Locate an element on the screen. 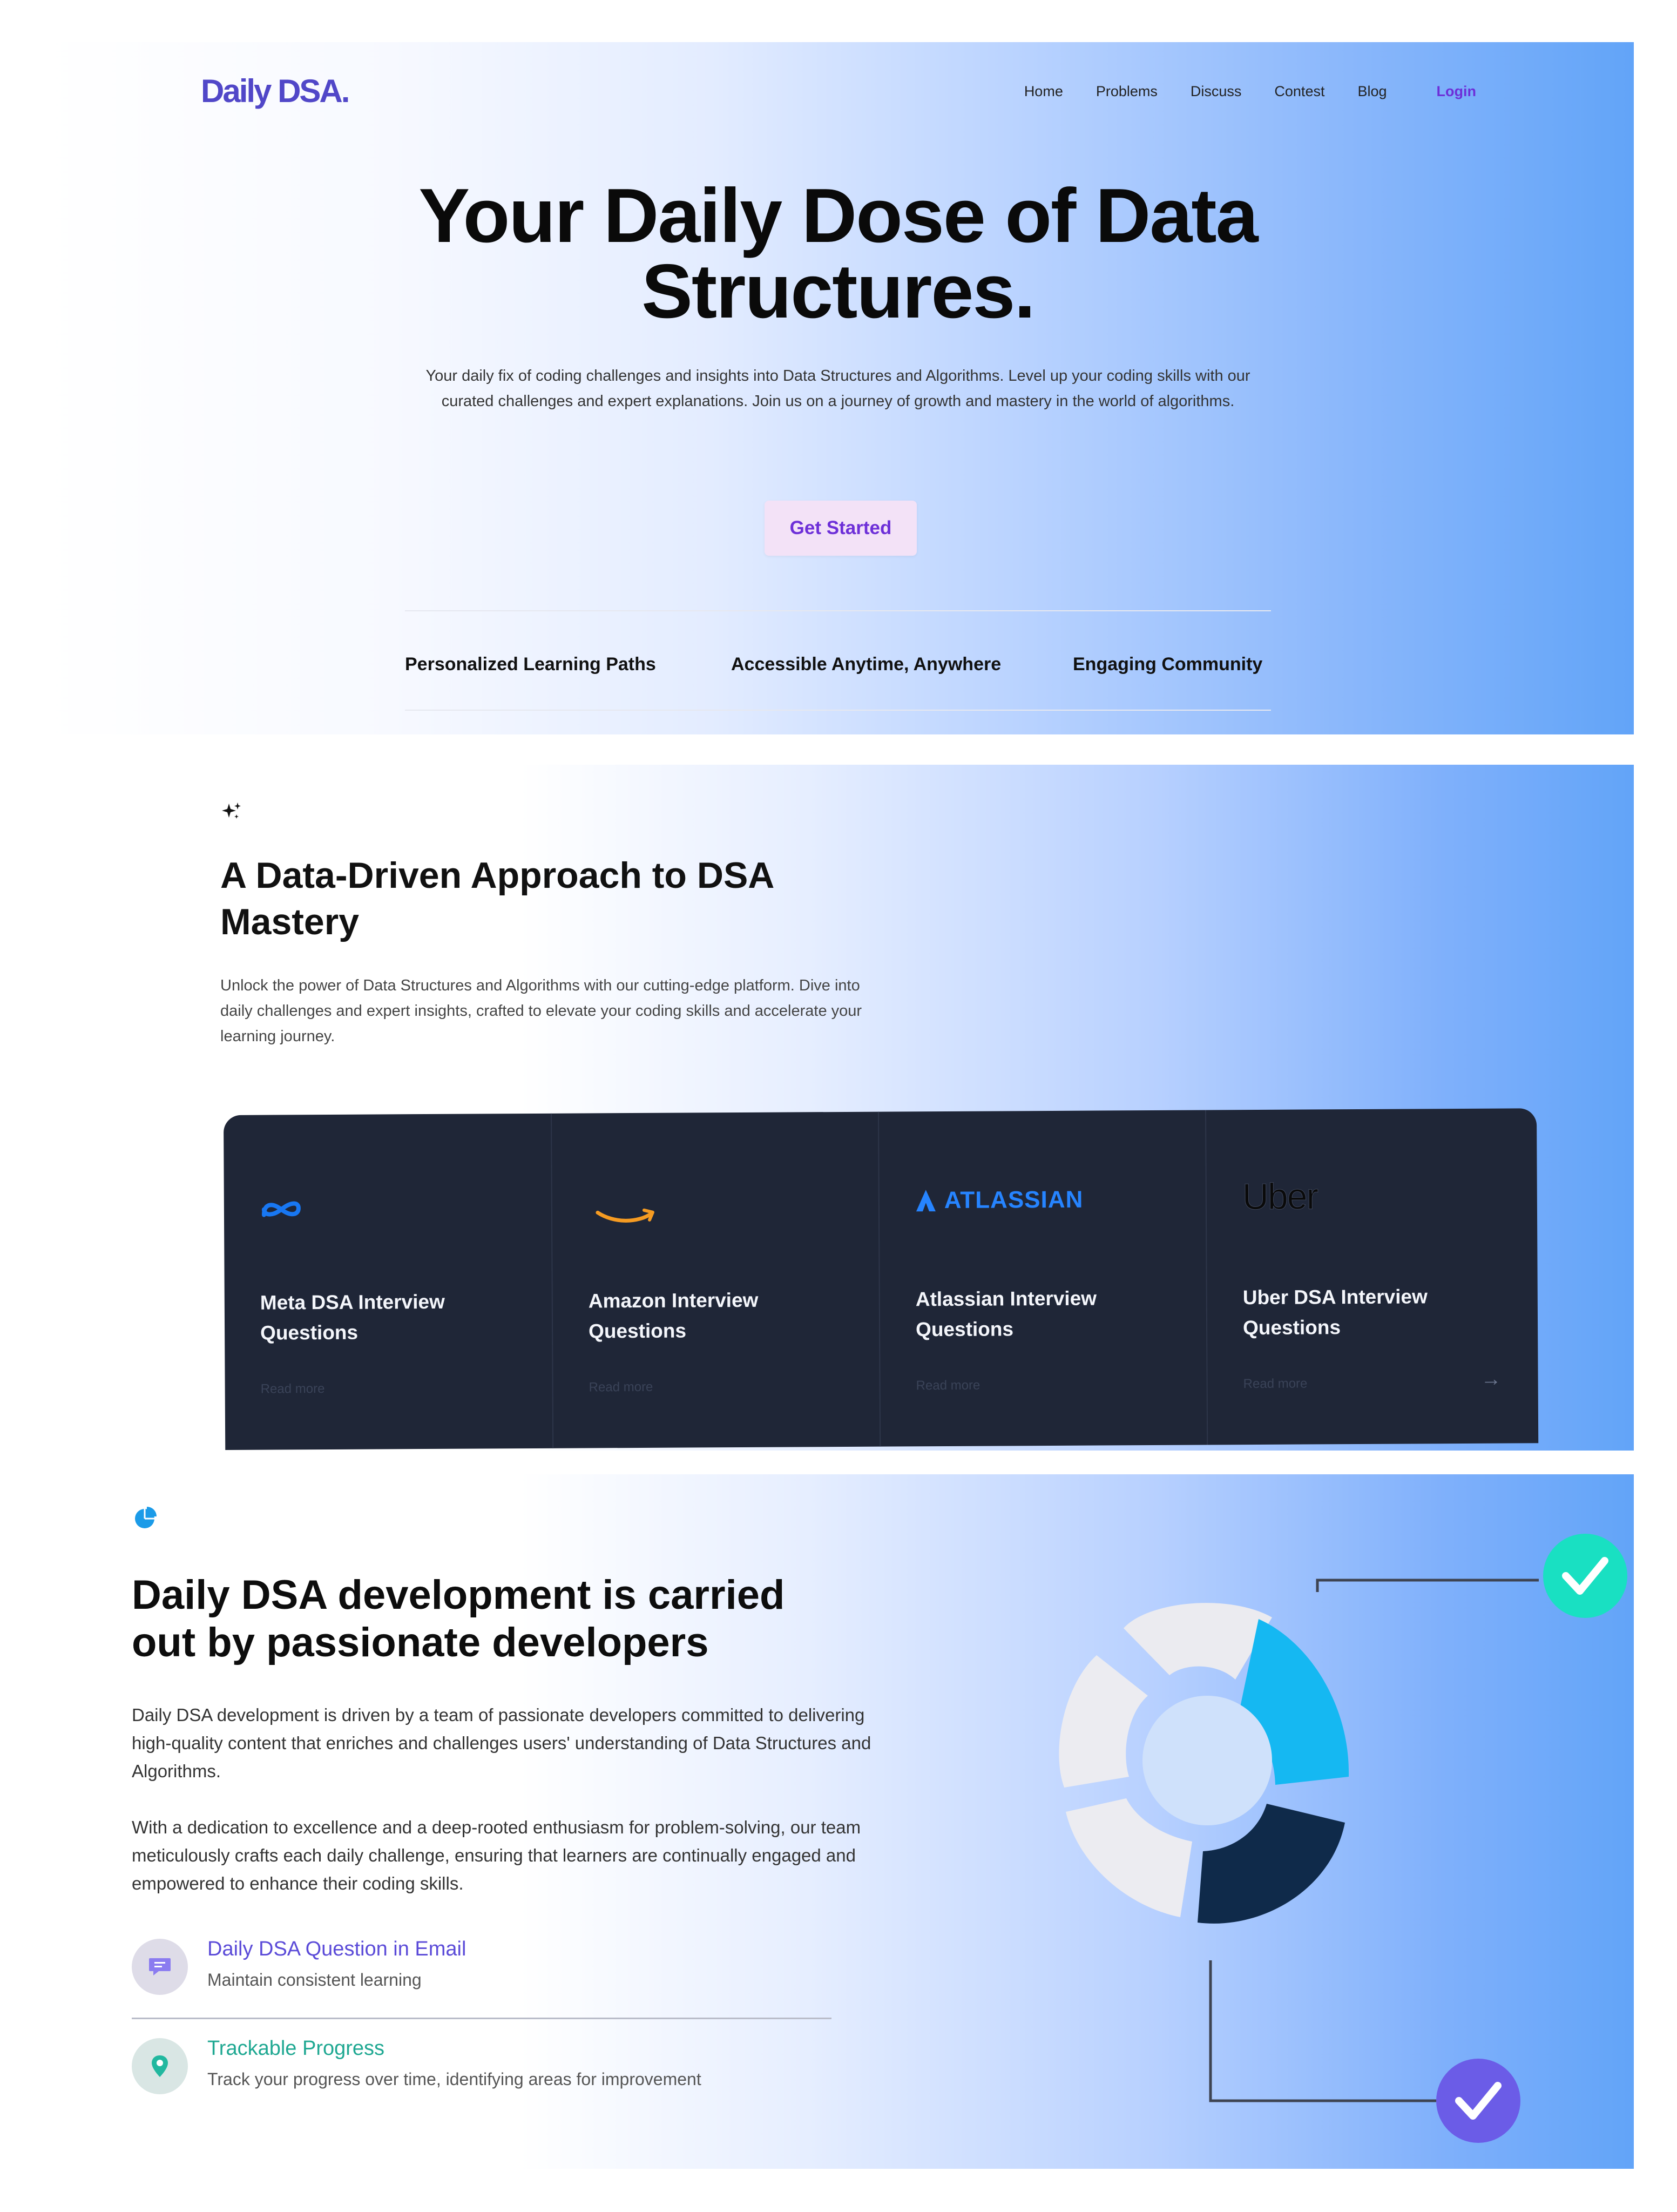 The width and height of the screenshot is (1677, 2212). developers-title-line2: out by passionate developers is located at coordinates (420, 1642).